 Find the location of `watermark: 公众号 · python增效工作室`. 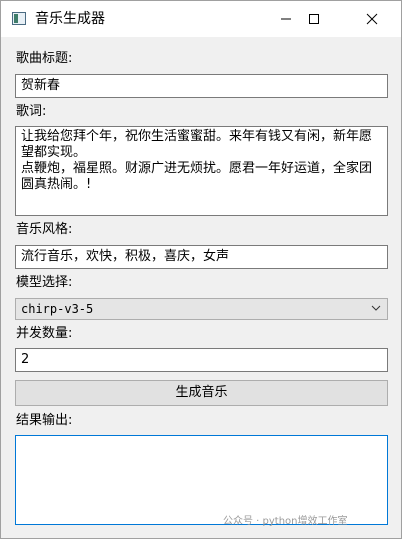

watermark: 公众号 · python增效工作室 is located at coordinates (285, 521).